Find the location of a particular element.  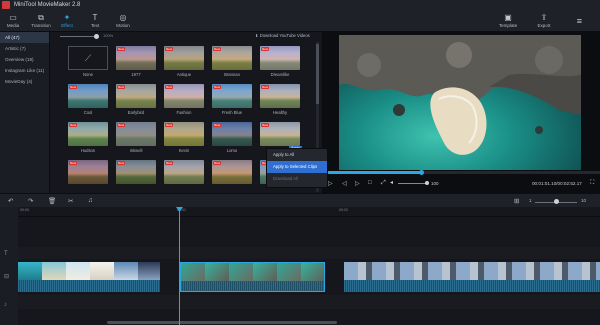

effect-tile: New Kevin is located at coordinates (184, 139).